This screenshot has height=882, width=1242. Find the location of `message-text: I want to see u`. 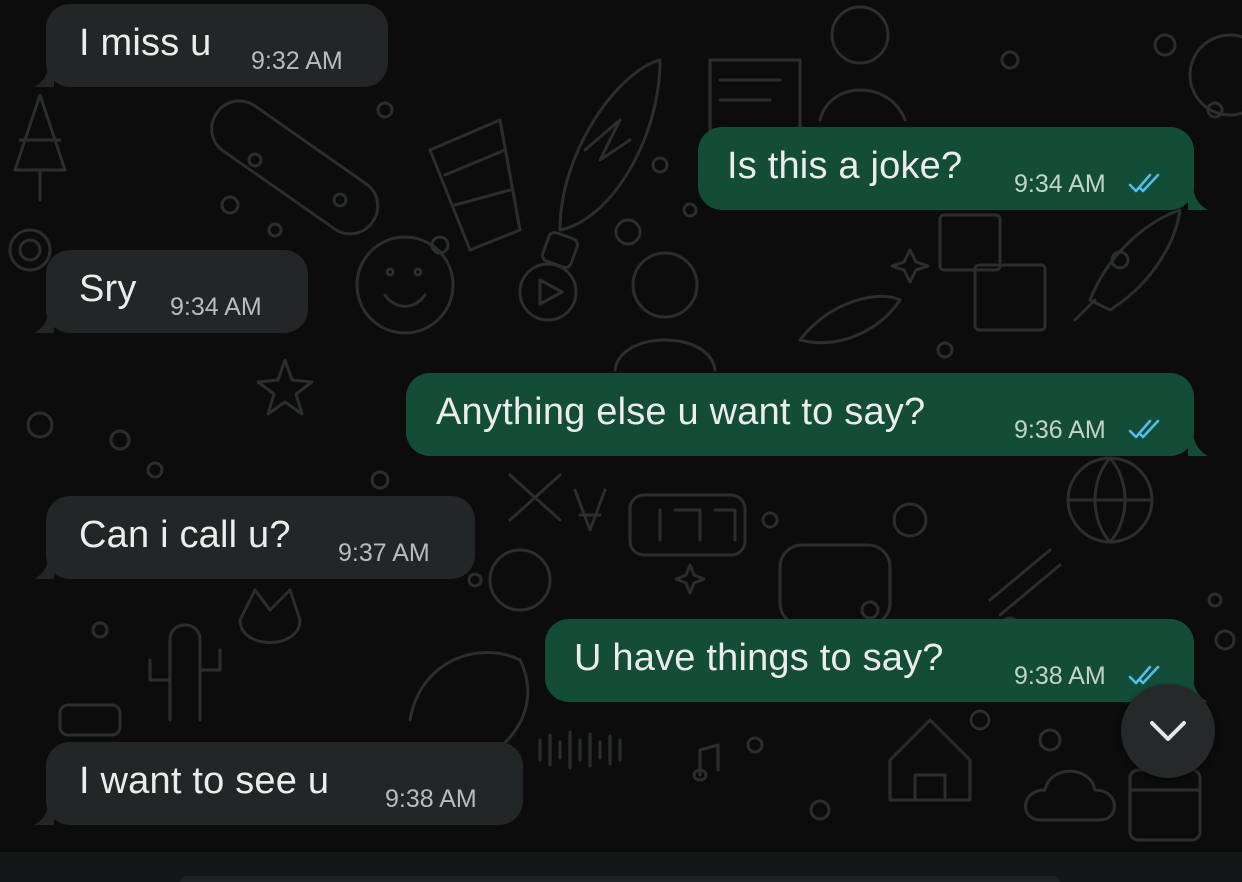

message-text: I want to see u is located at coordinates (204, 781).